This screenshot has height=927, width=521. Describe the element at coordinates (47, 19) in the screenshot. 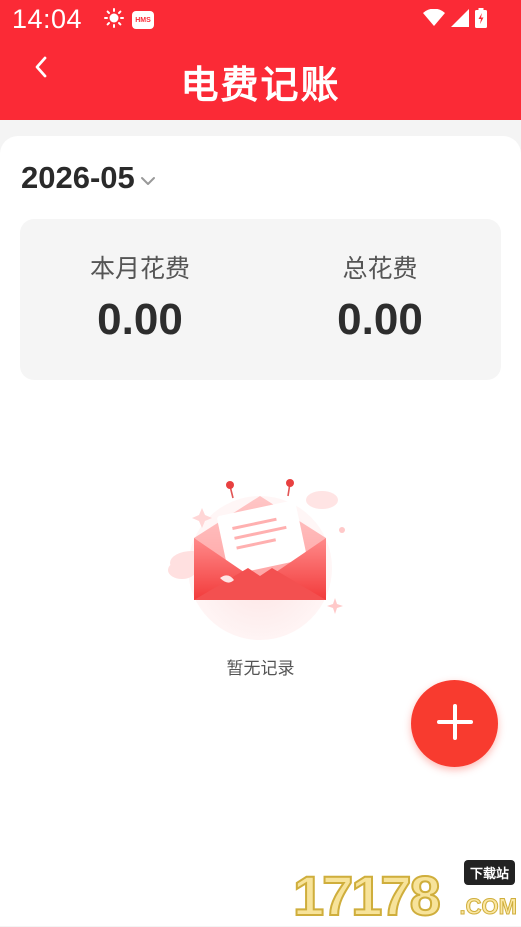

I see `status-time: 14:04` at that location.